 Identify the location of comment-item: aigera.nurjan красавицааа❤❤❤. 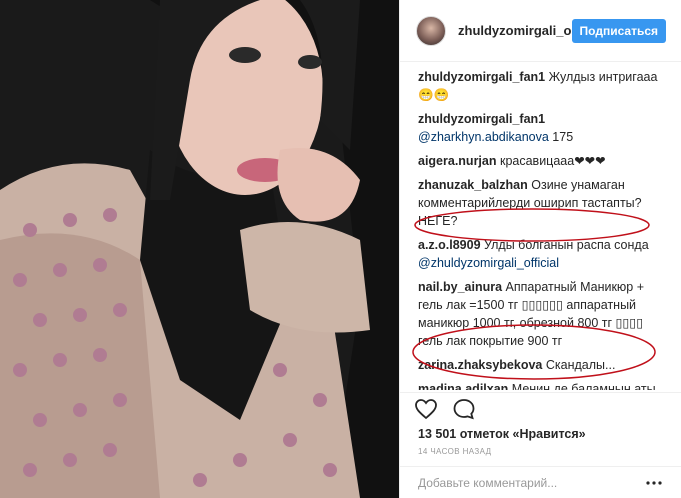
(542, 161).